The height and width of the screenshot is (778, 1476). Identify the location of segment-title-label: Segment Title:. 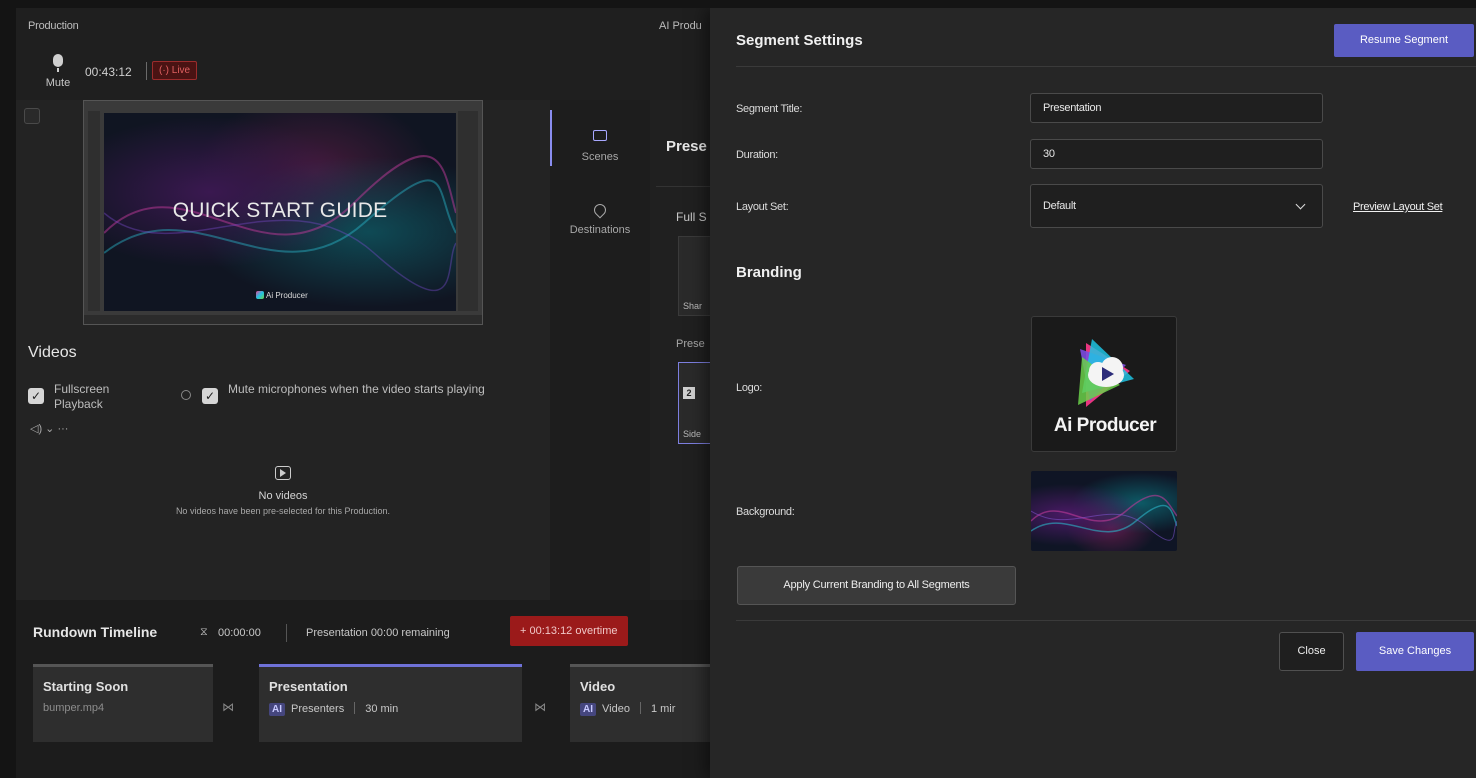
(769, 109).